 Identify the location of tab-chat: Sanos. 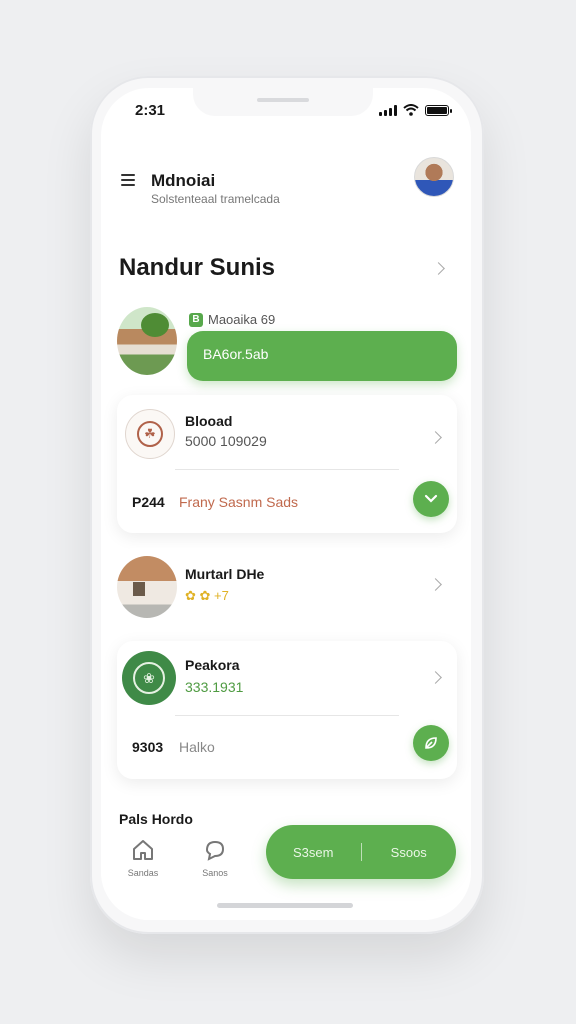
(215, 858).